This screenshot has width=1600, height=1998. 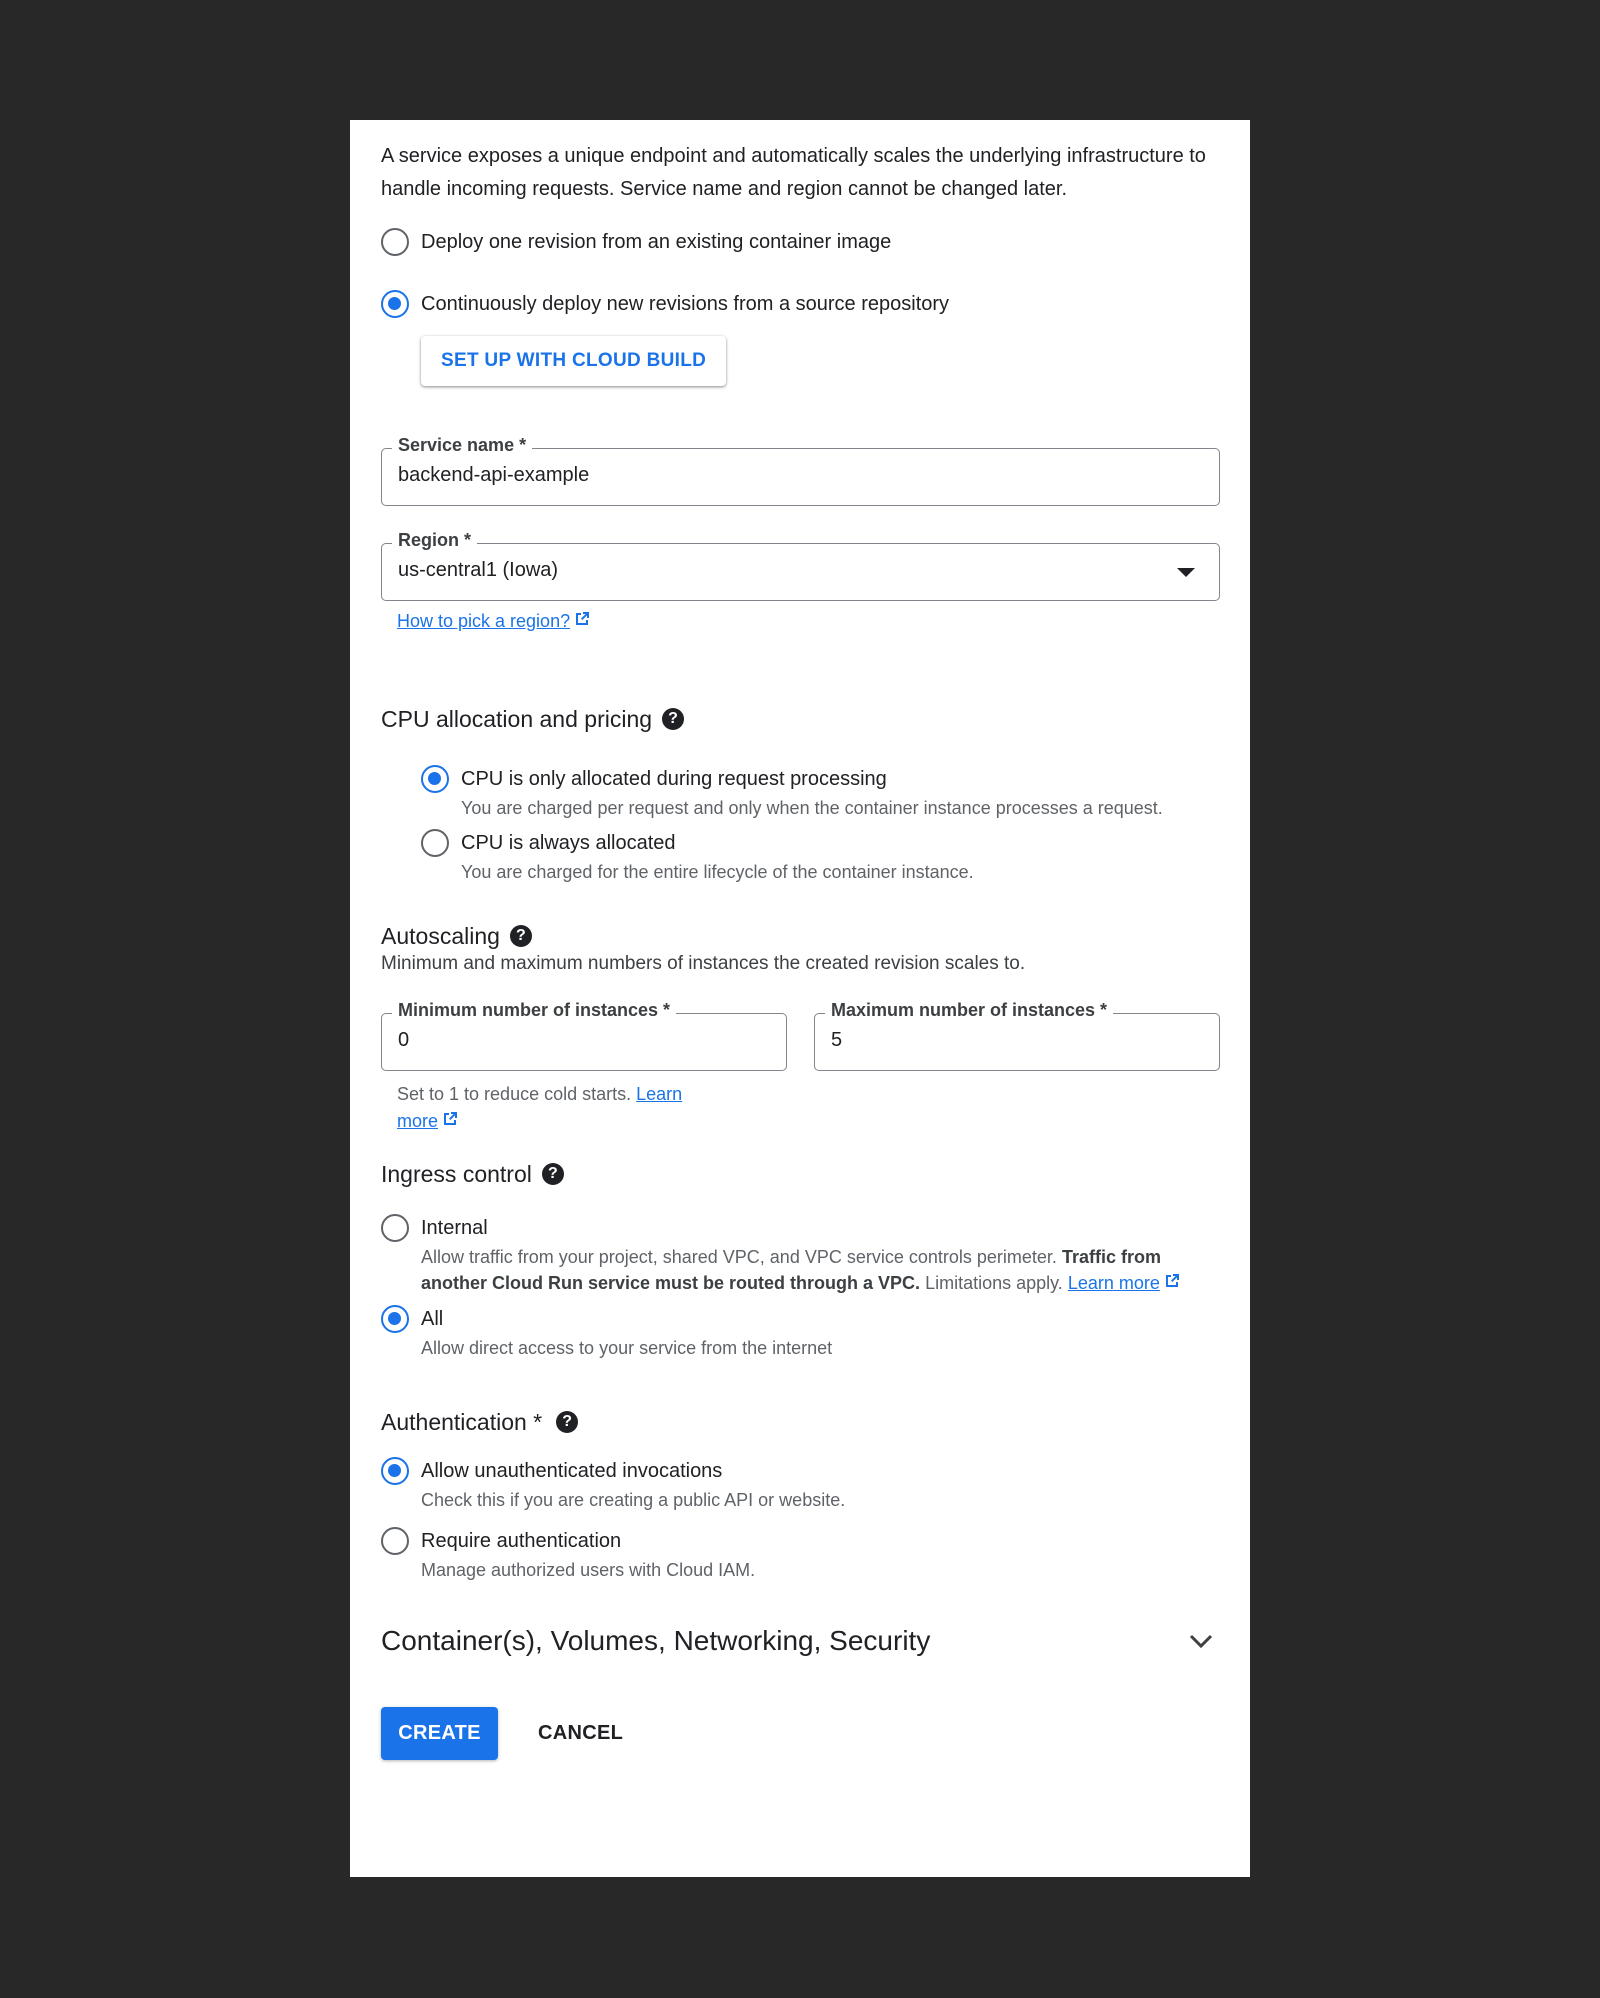 What do you see at coordinates (584, 1036) in the screenshot?
I see `min-instances-field: Minimum number of instances * 0` at bounding box center [584, 1036].